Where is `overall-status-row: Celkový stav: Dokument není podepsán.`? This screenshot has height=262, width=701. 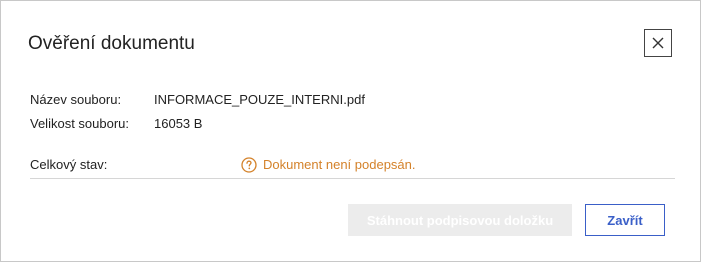
overall-status-row: Celkový stav: Dokument není podepsán. is located at coordinates (352, 167).